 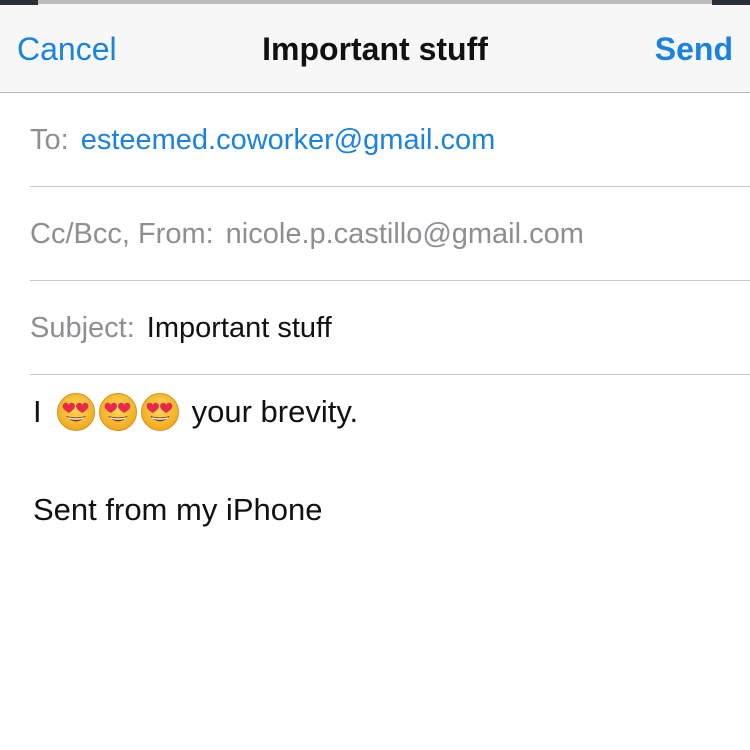 I want to click on cc-bcc-from-field: Cc/Bcc, From: nicole.p.castillo@gmail.com, so click(x=390, y=234).